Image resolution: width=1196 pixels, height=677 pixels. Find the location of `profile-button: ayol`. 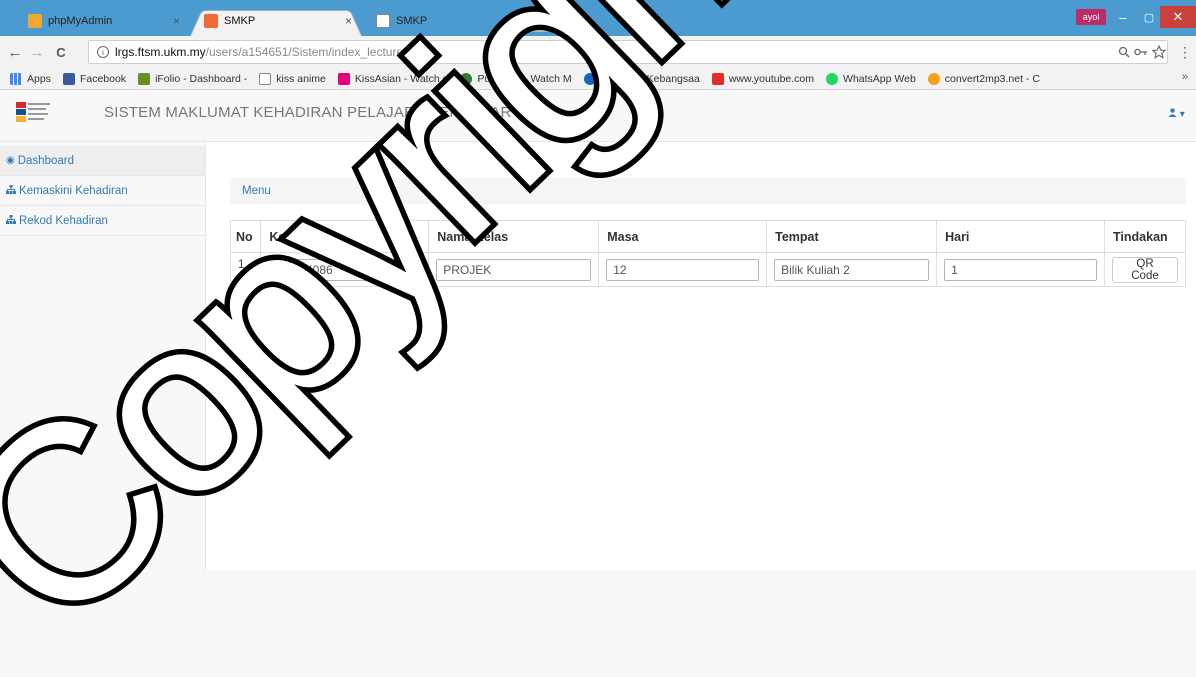

profile-button: ayol is located at coordinates (1091, 17).